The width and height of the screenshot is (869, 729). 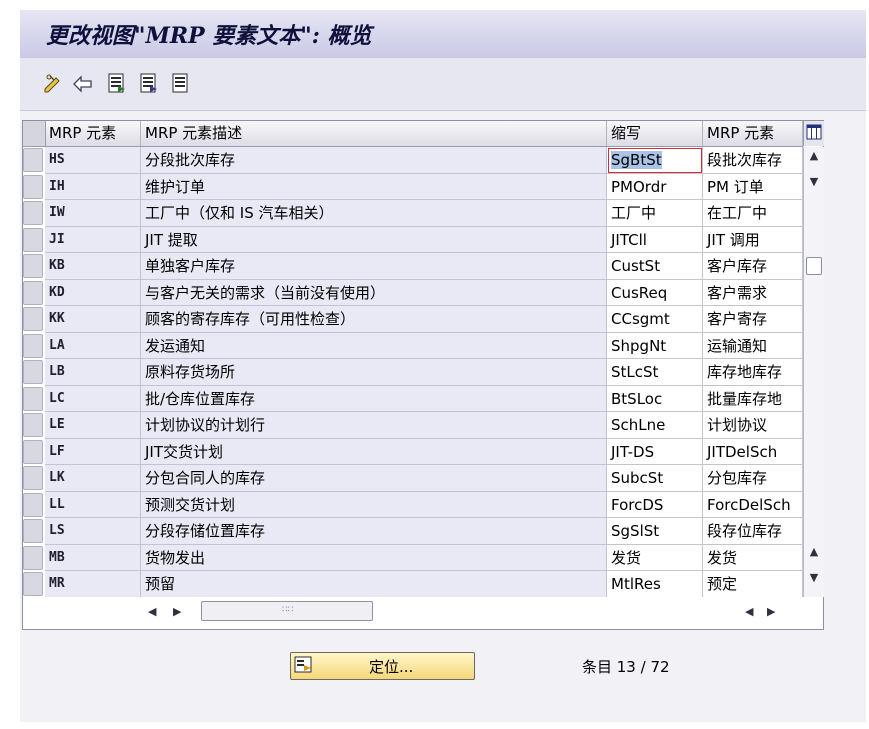 What do you see at coordinates (753, 266) in the screenshot?
I see `mrp-element-text-input: 客户库存` at bounding box center [753, 266].